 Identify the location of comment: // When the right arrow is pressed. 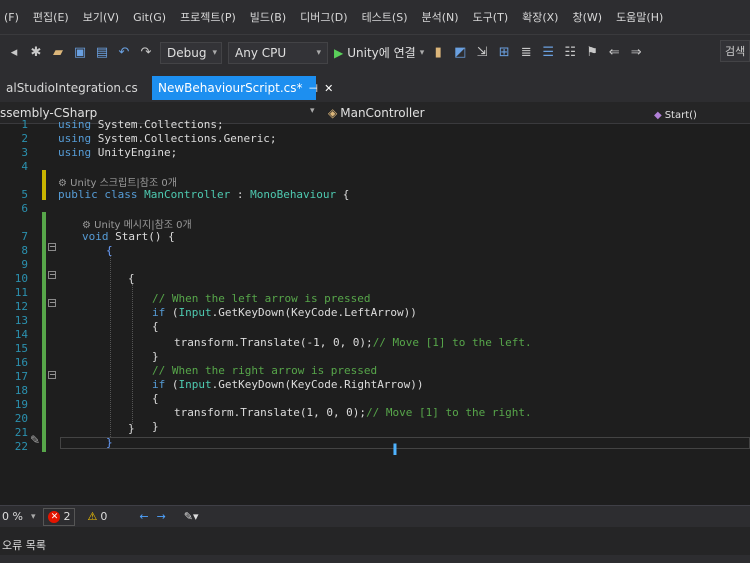
(265, 370).